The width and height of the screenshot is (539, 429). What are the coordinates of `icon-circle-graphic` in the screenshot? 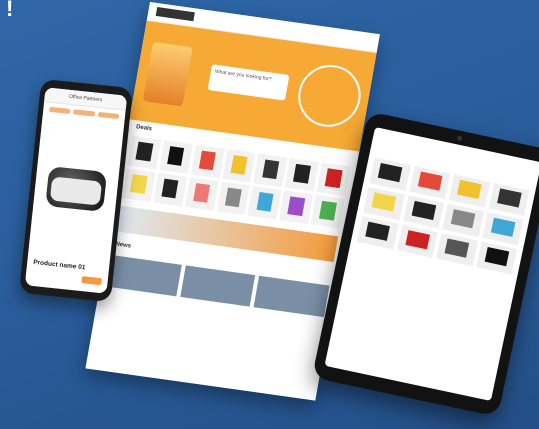 It's located at (329, 95).